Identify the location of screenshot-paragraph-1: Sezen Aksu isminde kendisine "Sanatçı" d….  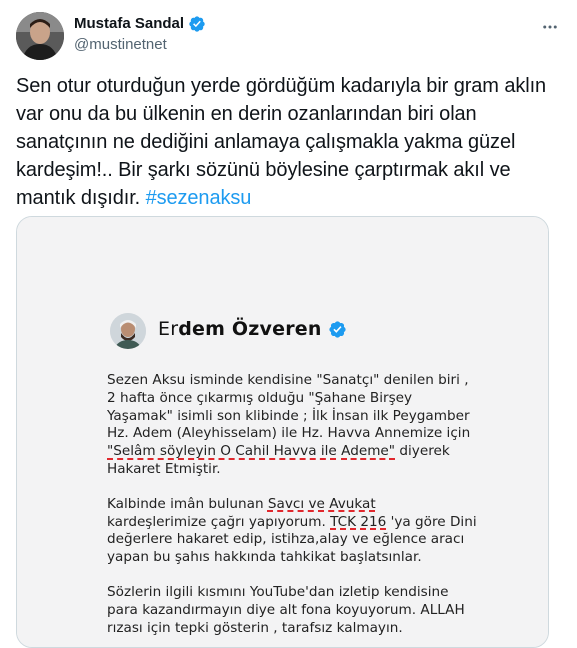
(289, 424).